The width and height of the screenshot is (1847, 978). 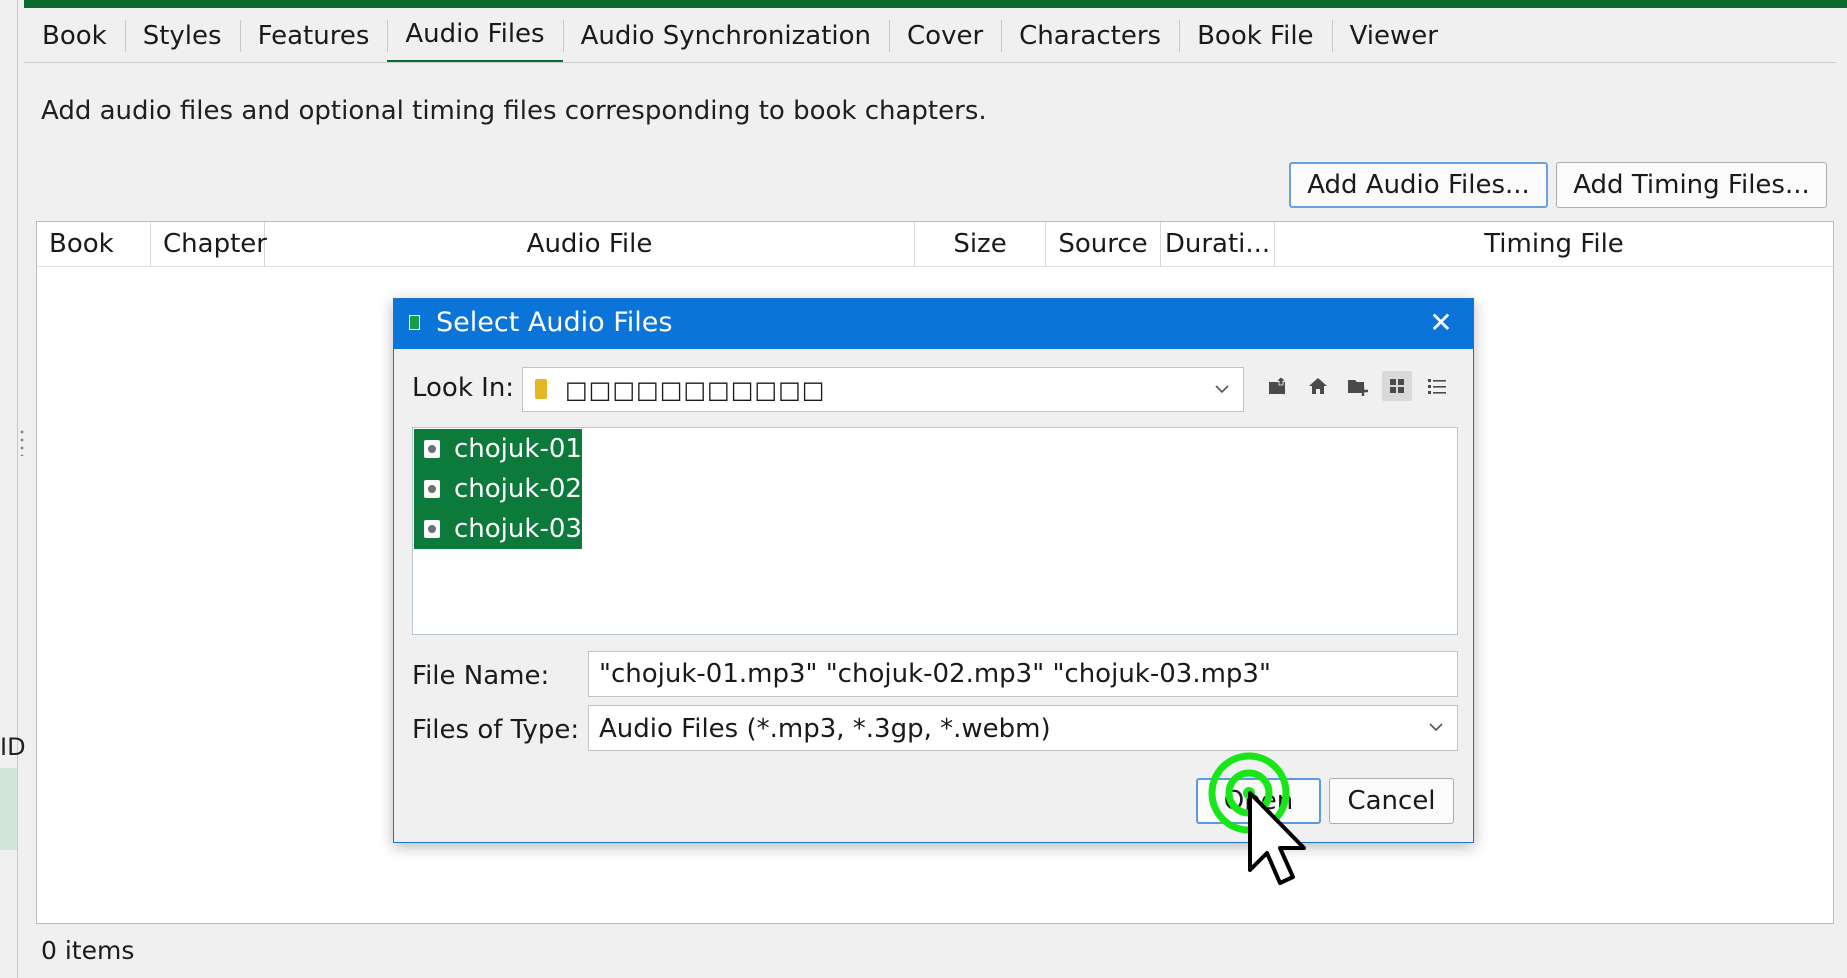 I want to click on look-in-dropdown: □□□□□□□□□□□, so click(x=883, y=389).